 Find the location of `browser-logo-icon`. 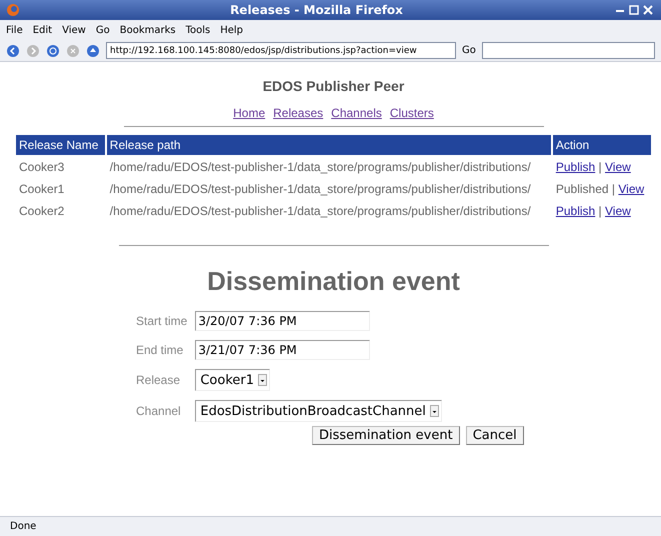

browser-logo-icon is located at coordinates (13, 10).